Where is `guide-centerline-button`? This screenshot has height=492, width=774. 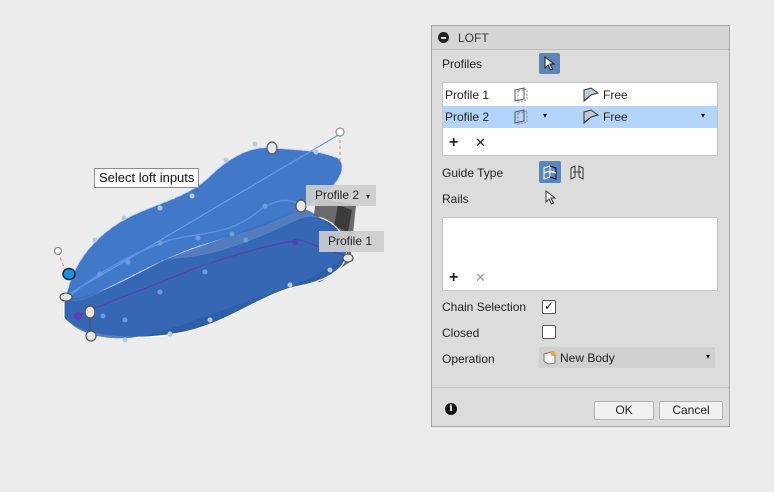 guide-centerline-button is located at coordinates (577, 172).